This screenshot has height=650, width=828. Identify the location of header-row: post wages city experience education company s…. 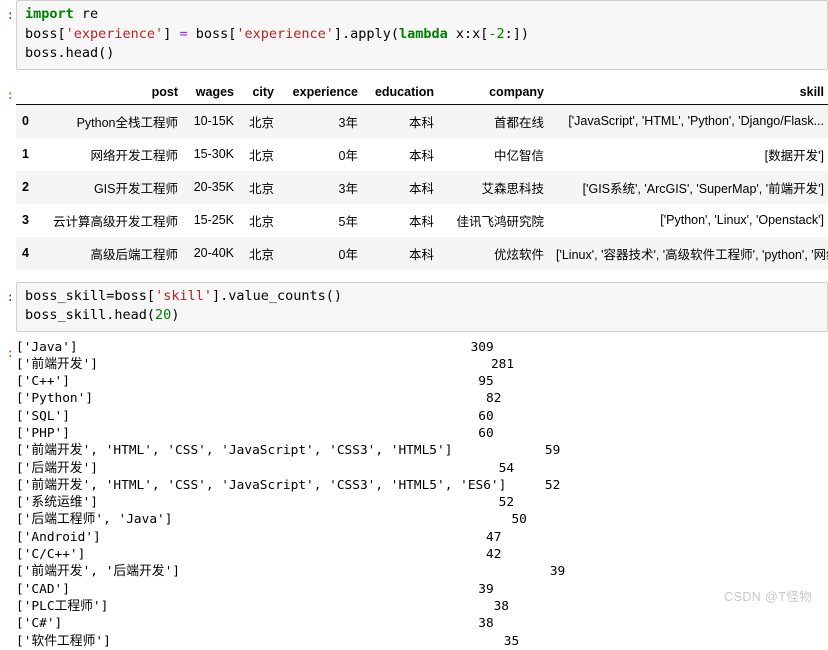
(422, 93).